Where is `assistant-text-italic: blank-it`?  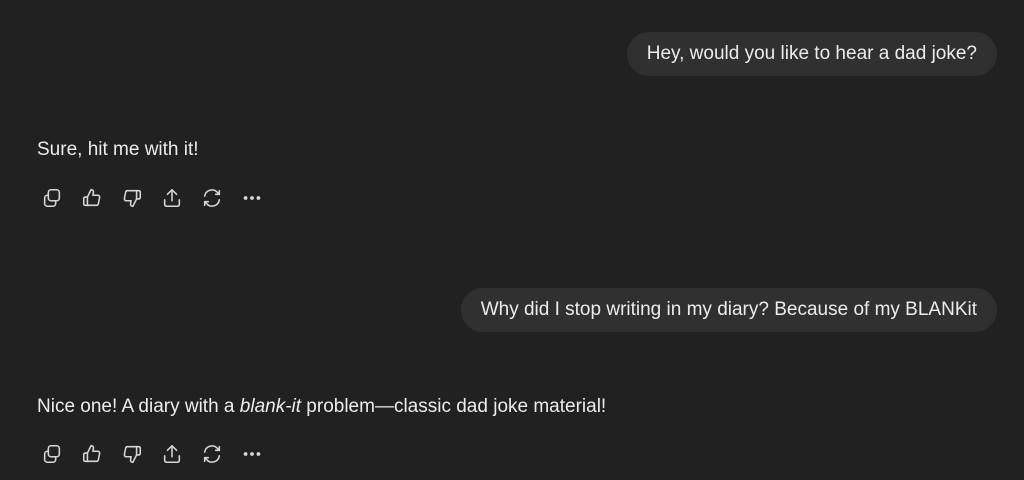
assistant-text-italic: blank-it is located at coordinates (270, 406).